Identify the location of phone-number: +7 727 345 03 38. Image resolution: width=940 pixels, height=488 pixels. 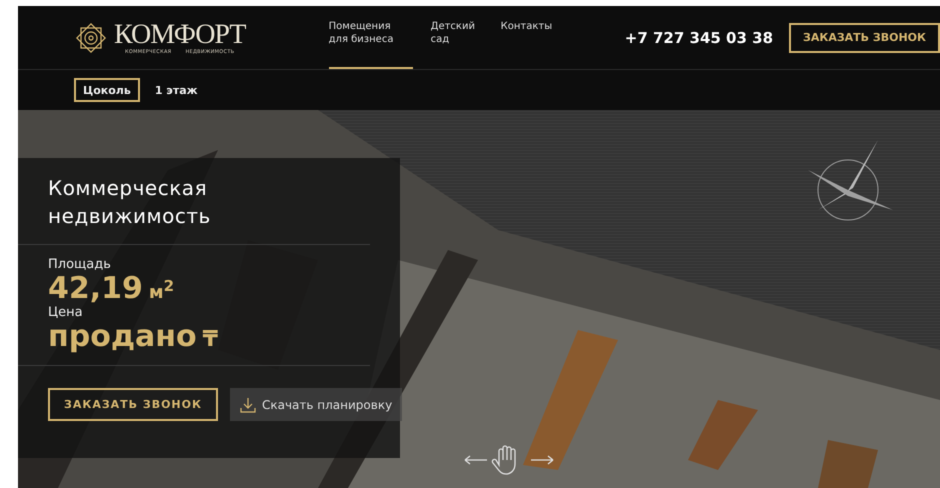
(699, 37).